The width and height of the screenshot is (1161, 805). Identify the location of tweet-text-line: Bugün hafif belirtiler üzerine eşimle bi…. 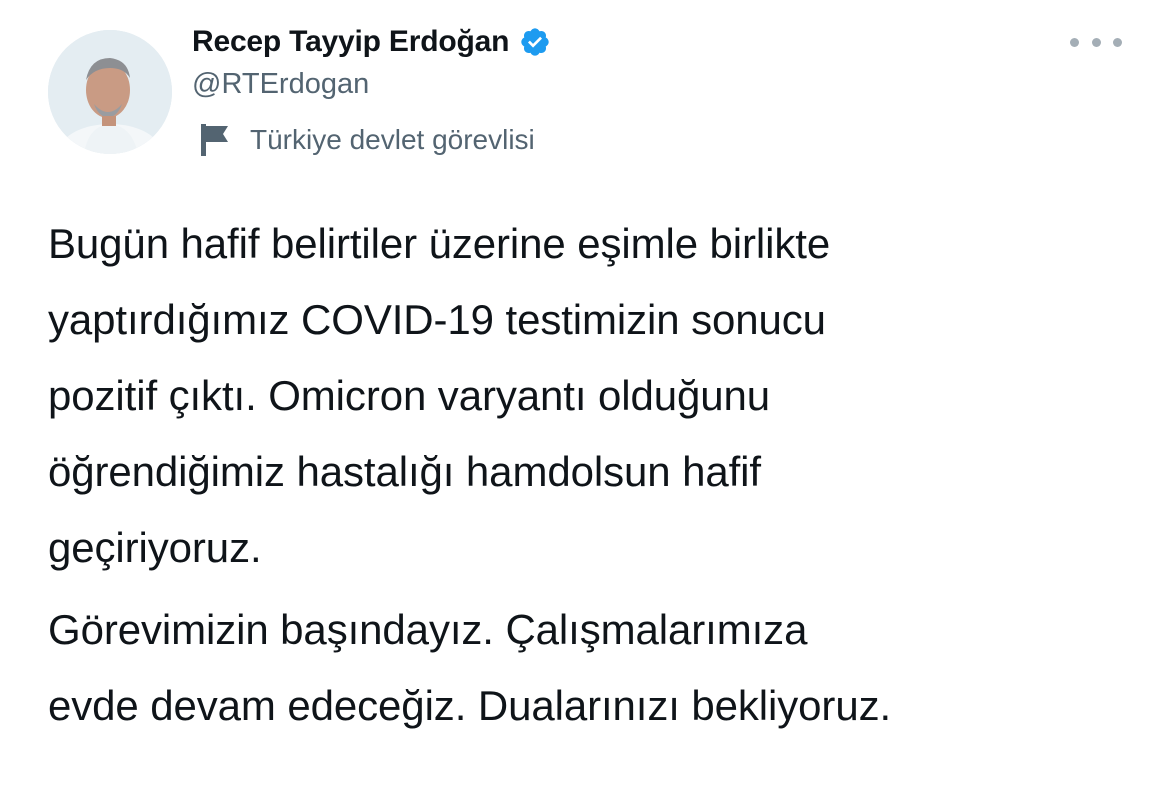
(439, 243).